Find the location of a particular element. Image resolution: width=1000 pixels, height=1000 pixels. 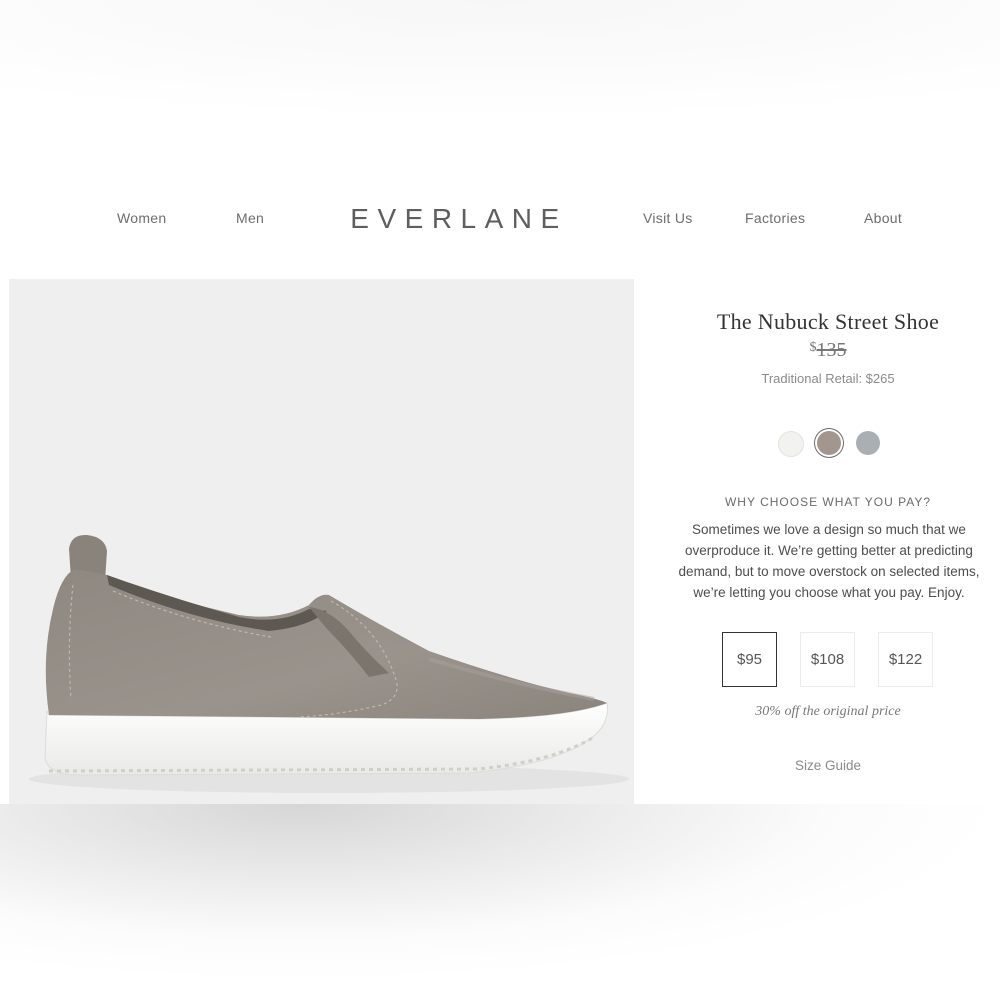

nav-factories: Factories is located at coordinates (775, 218).